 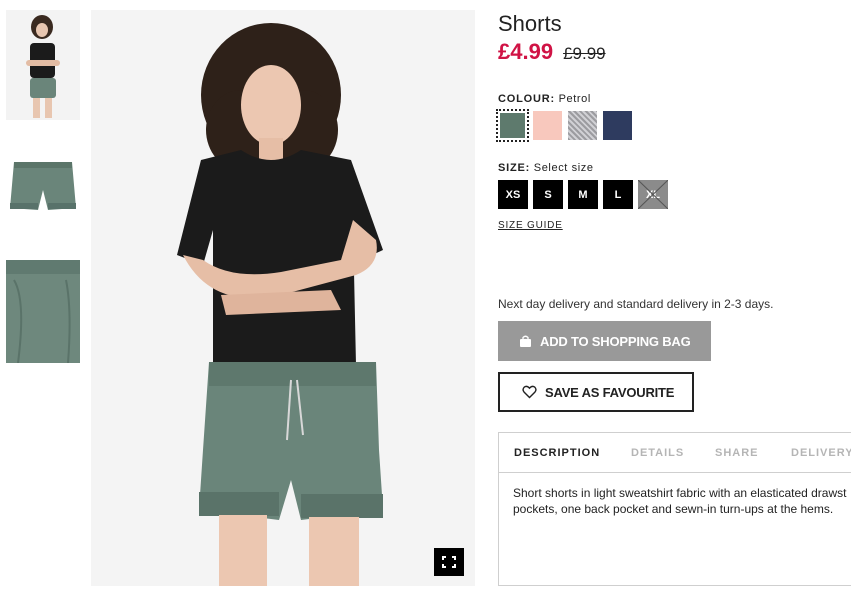 What do you see at coordinates (572, 453) in the screenshot?
I see `tab-description: DESCRIPTION` at bounding box center [572, 453].